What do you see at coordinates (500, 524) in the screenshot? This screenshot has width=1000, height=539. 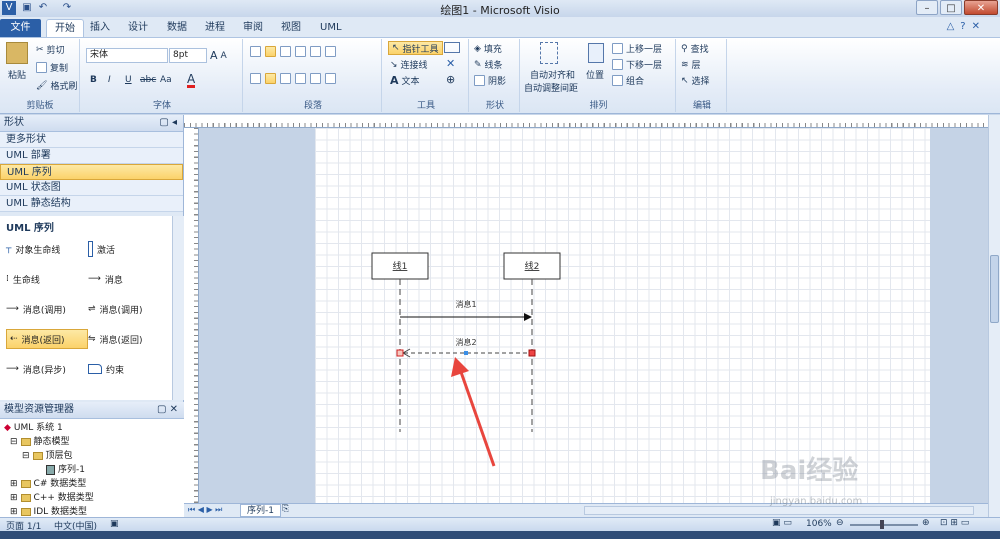 I see `status-bar: 页面 1/1 中文(中国) ▣ ▣ ▭ 106% ⊖ ⊕ ⊡ ⊞ ▭` at bounding box center [500, 524].